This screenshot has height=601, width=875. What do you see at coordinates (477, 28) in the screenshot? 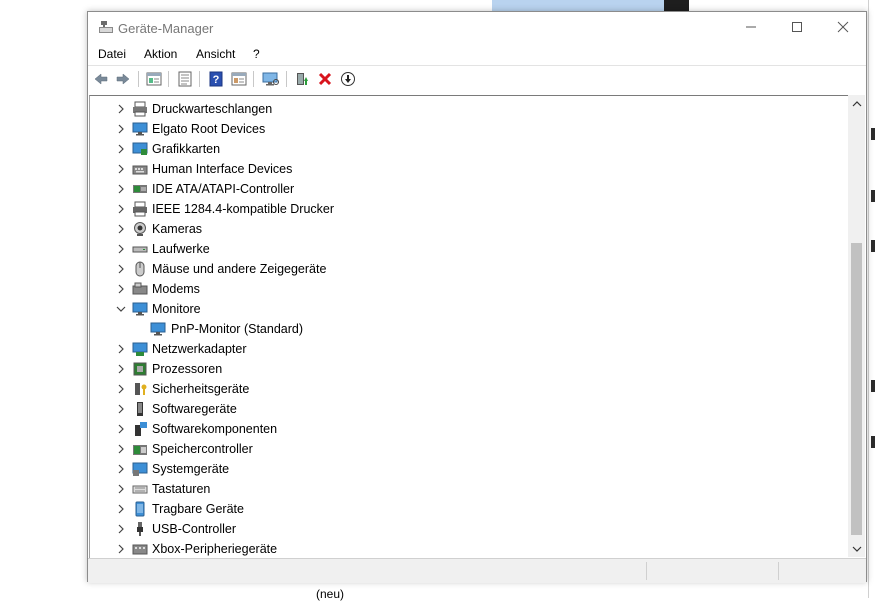
I see `title-bar: Geräte-Manager` at bounding box center [477, 28].